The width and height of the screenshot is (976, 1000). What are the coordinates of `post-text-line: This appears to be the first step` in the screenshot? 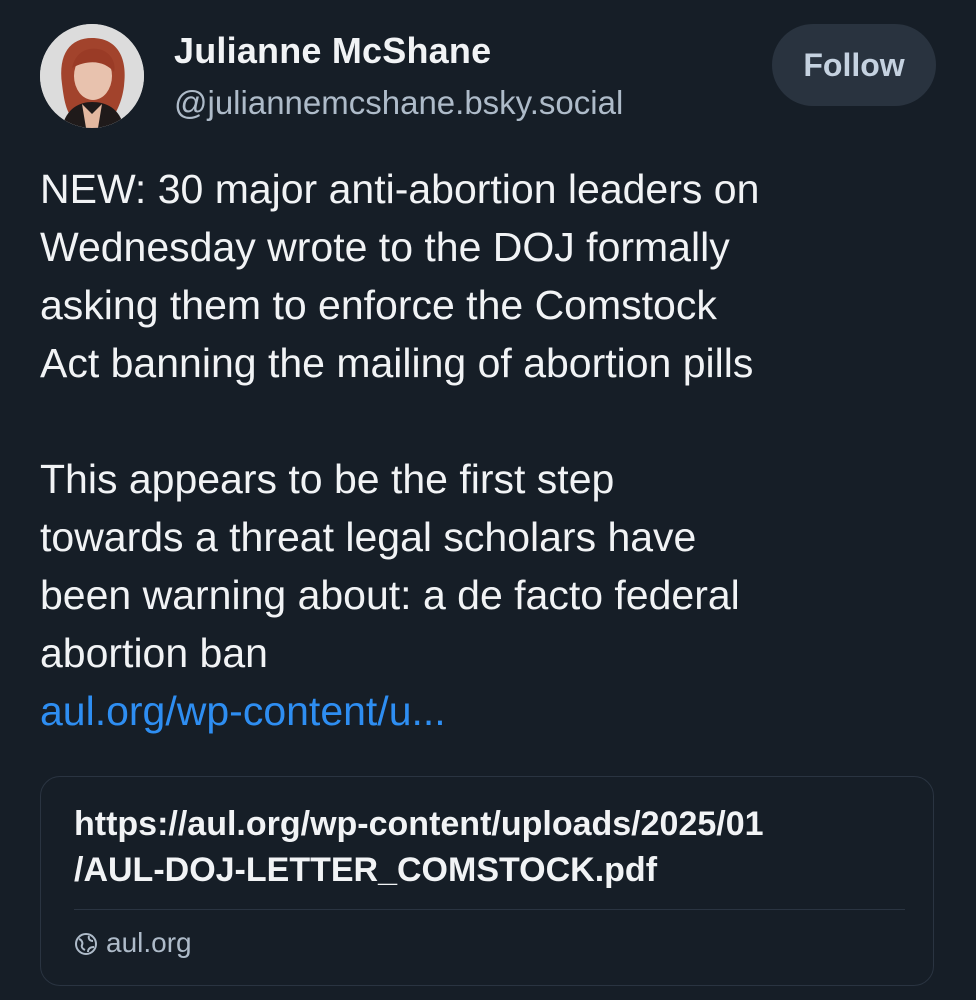 It's located at (327, 479).